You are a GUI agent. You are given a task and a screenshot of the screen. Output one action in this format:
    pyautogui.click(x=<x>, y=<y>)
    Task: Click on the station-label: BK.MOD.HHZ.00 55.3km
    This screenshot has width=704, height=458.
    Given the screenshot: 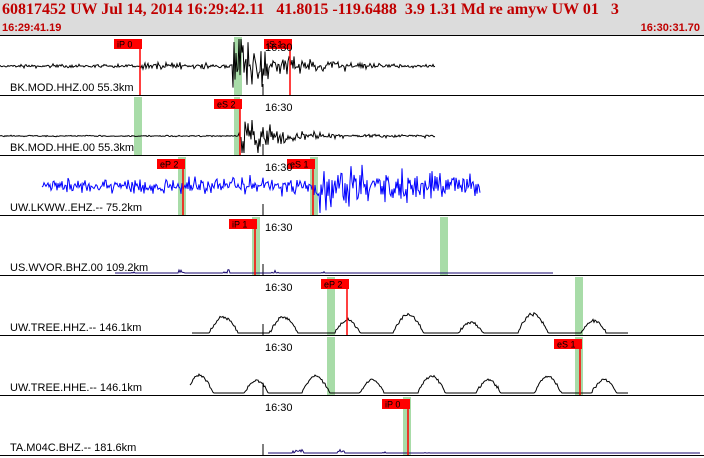 What is the action you would take?
    pyautogui.click(x=71, y=88)
    